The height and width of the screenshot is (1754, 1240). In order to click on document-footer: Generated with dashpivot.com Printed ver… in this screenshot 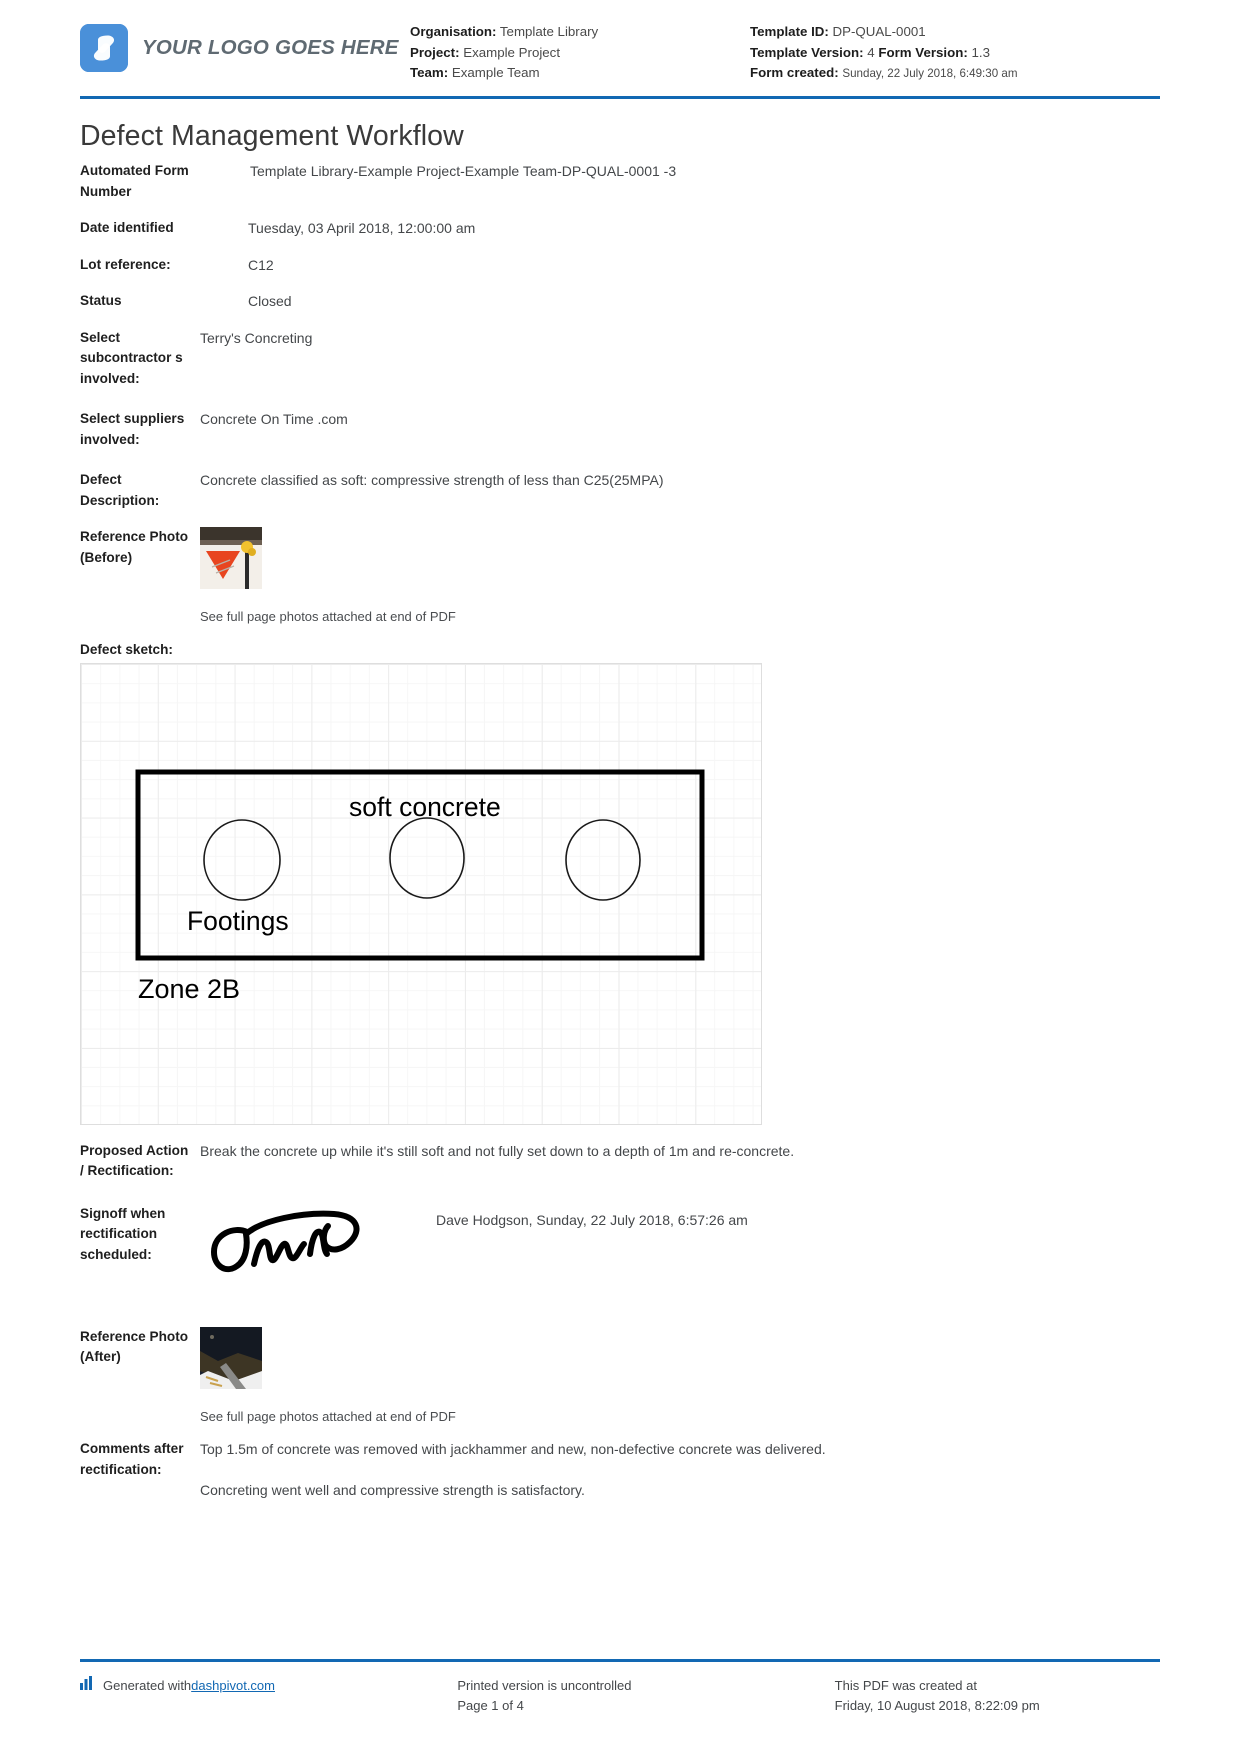, I will do `click(620, 1687)`.